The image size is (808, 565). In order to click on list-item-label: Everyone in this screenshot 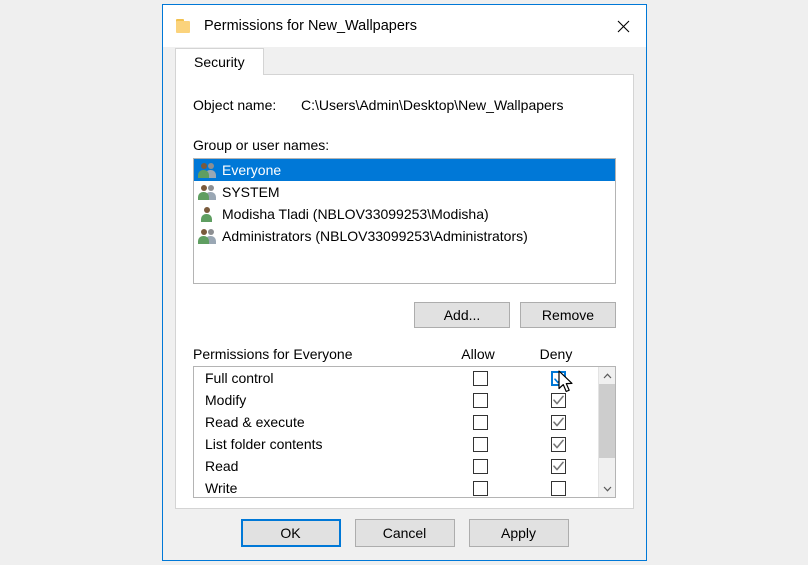, I will do `click(252, 170)`.